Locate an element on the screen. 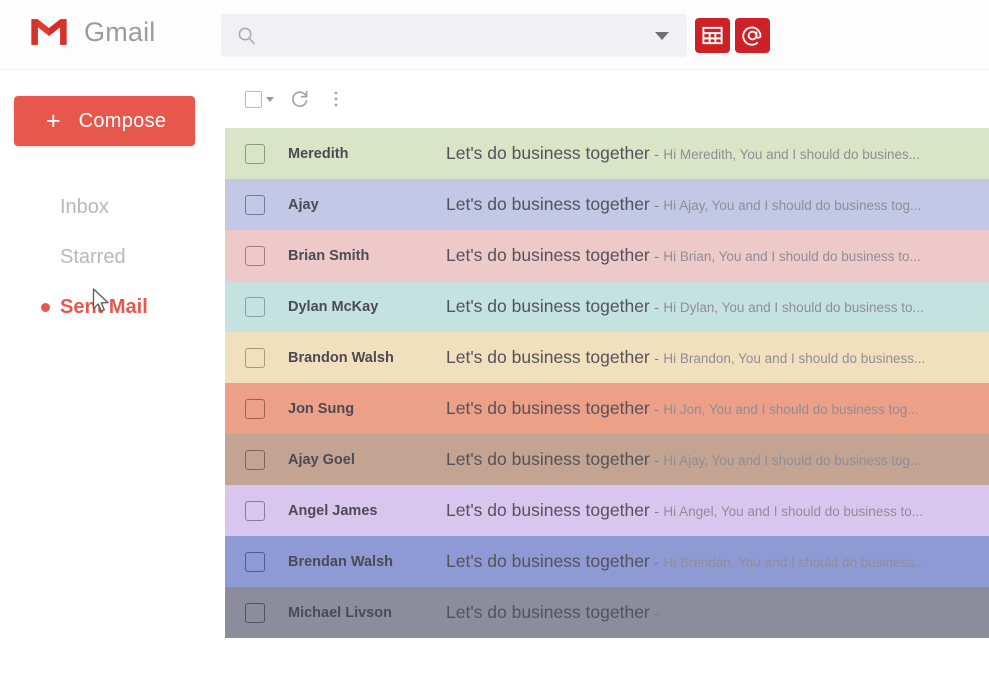 The width and height of the screenshot is (989, 679). mail-merge-button is located at coordinates (752, 35).